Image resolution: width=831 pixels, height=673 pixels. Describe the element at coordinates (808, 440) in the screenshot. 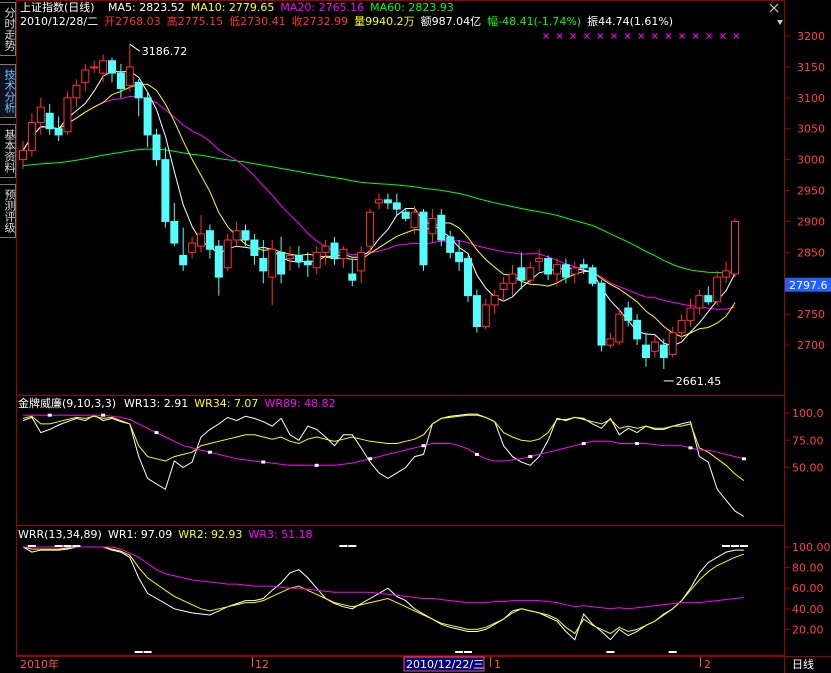

I see `osc-tick-label: 75.00` at that location.